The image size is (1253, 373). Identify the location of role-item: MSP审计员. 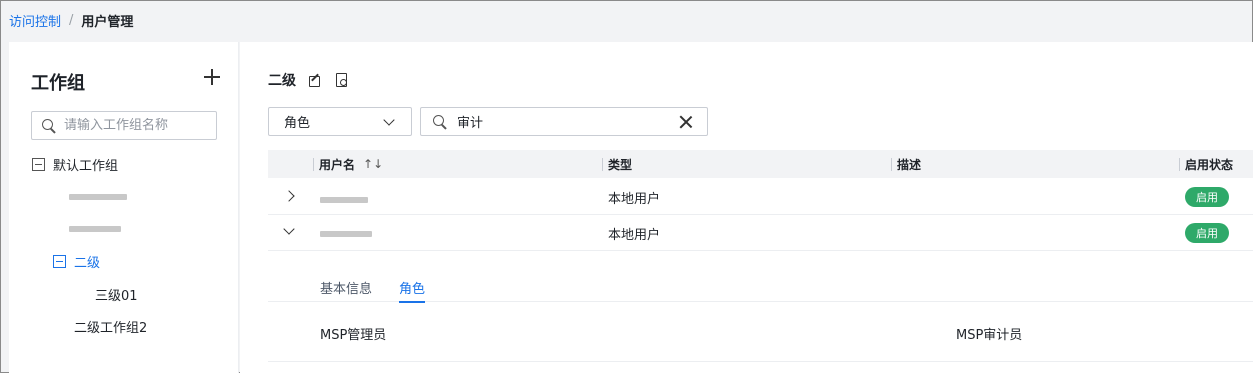
(989, 335).